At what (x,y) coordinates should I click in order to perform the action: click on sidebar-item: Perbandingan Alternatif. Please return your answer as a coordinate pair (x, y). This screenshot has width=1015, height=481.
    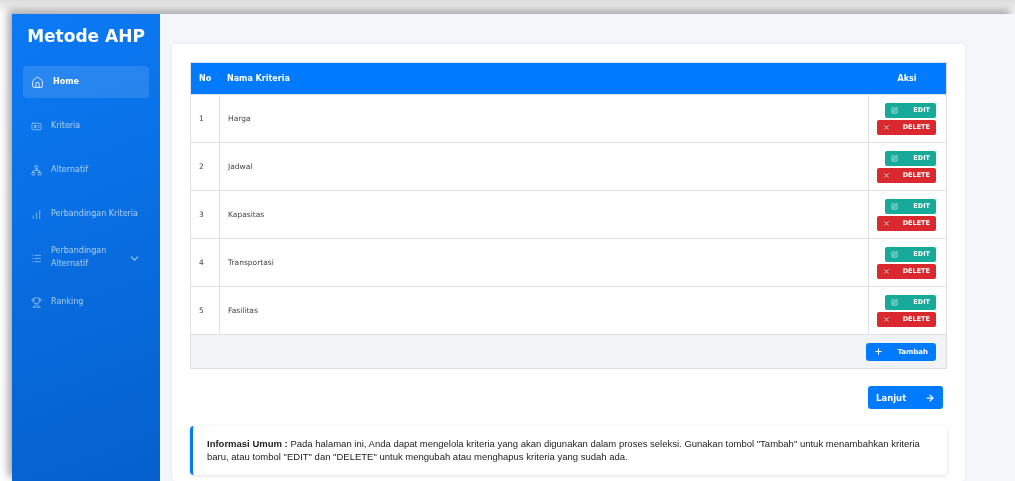
    Looking at the image, I should click on (86, 258).